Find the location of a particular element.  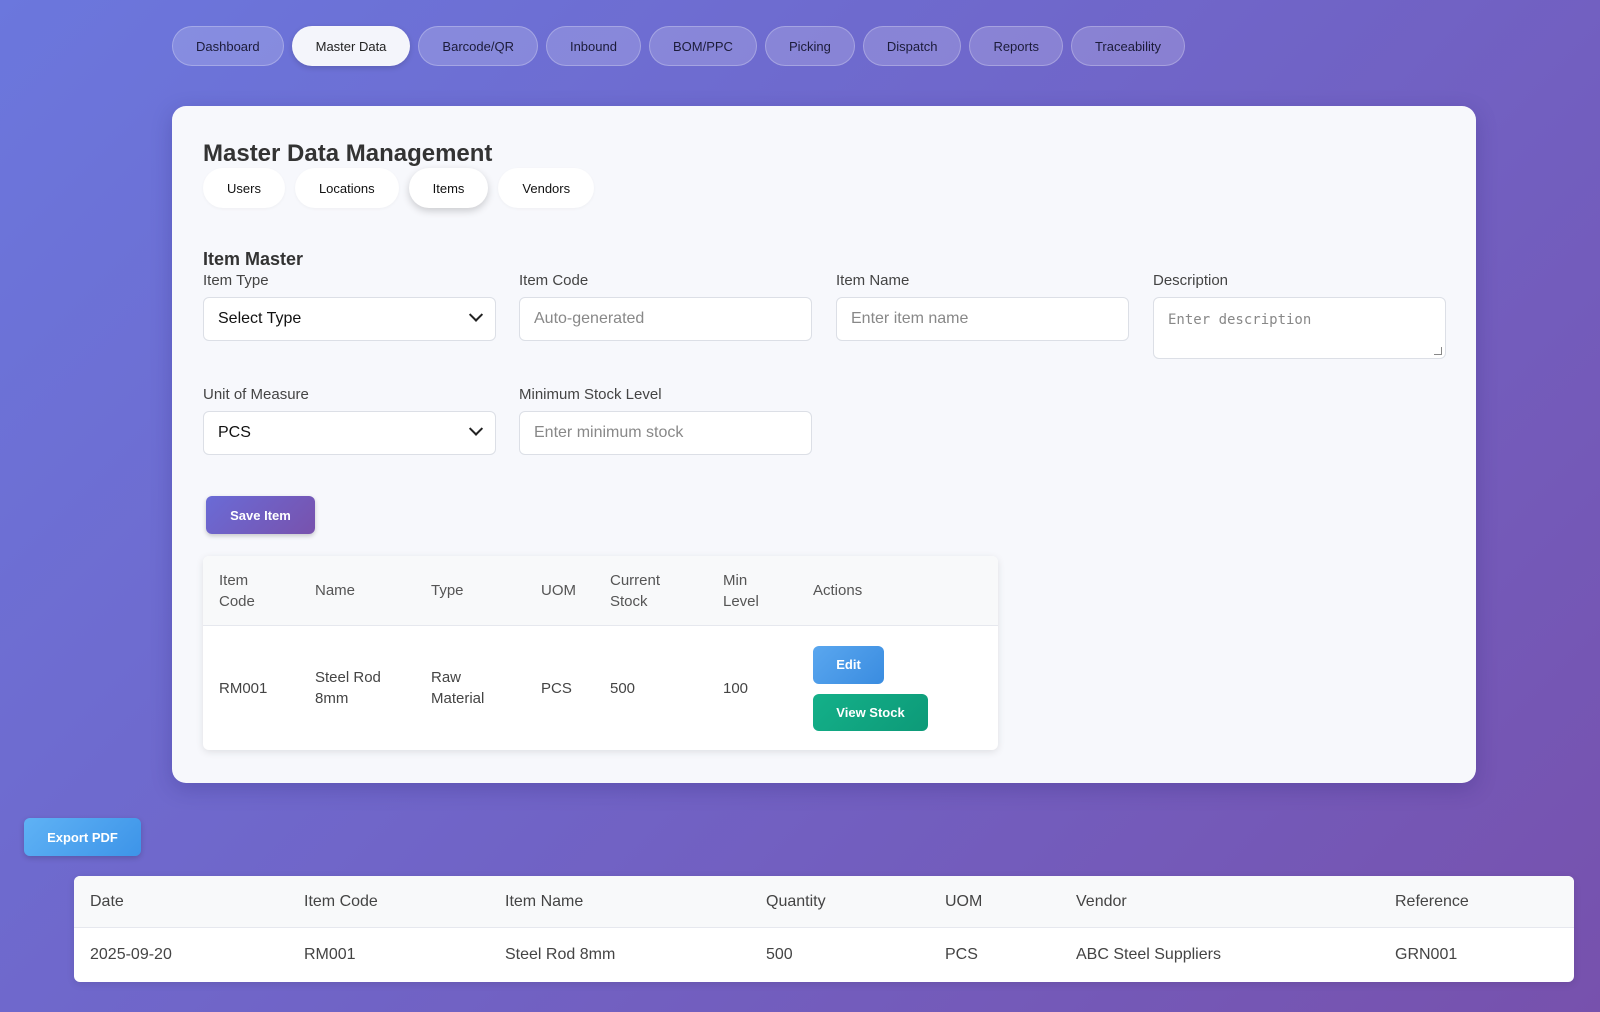

cell-vendor: ABC Steel Suppliers is located at coordinates (1148, 954).